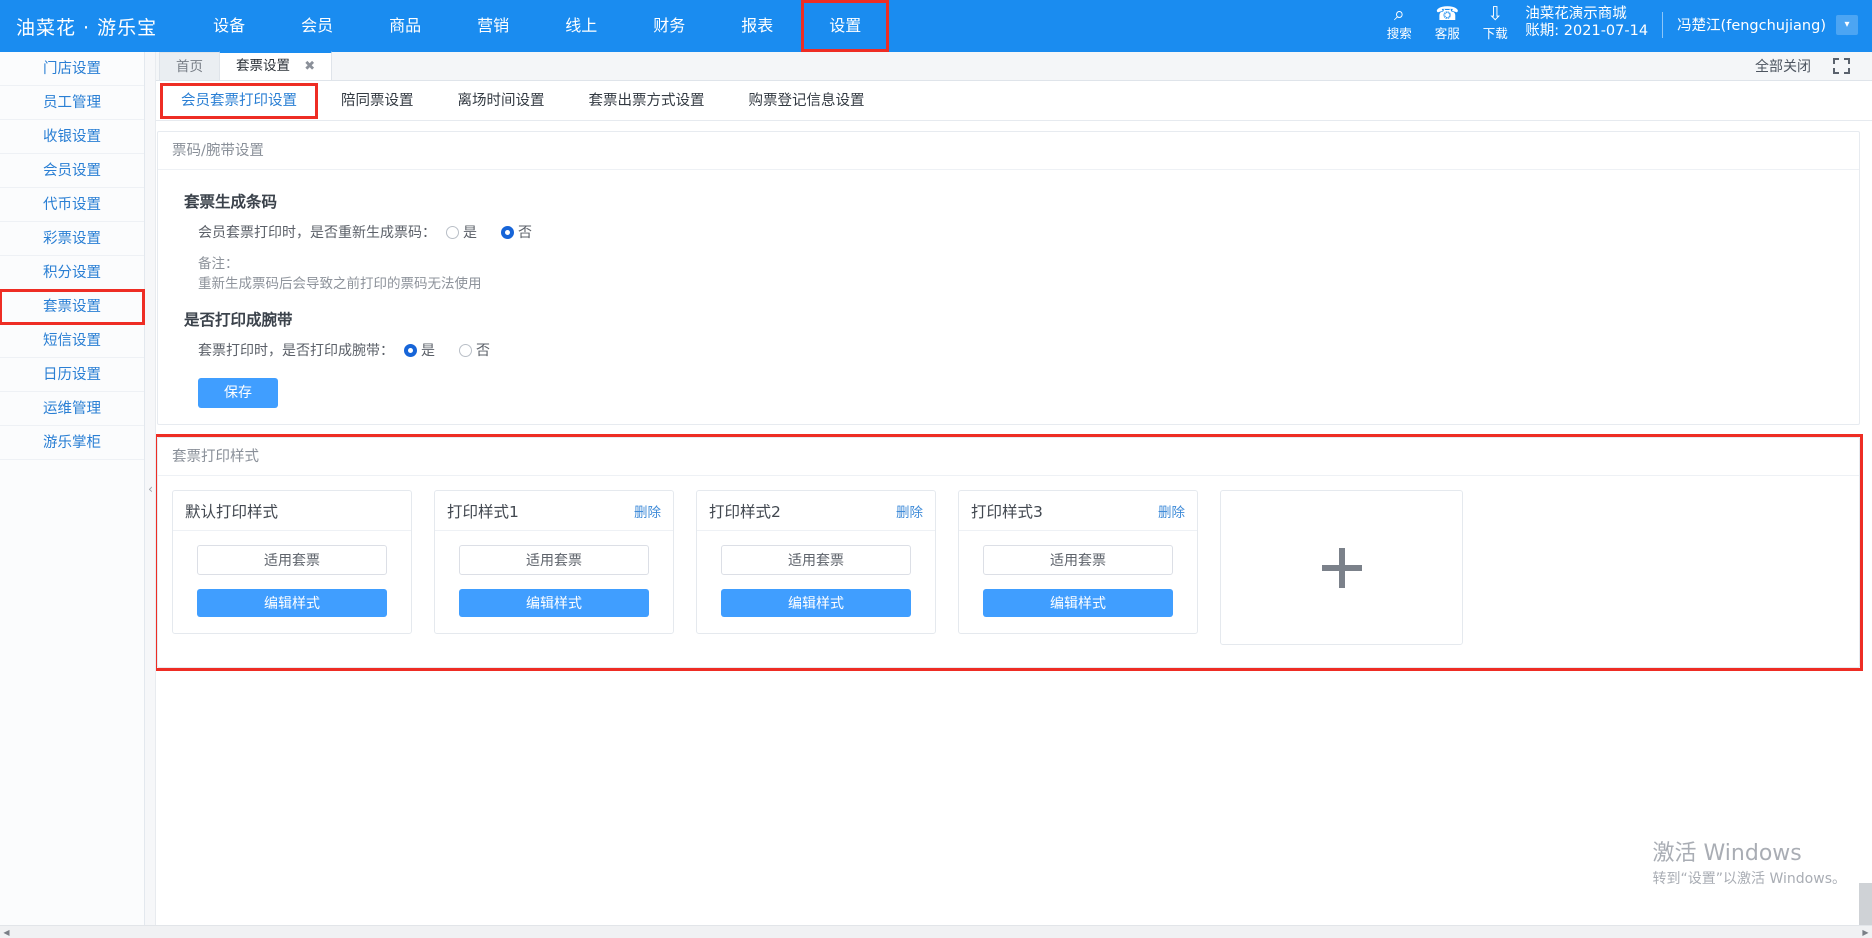 The image size is (1872, 938). Describe the element at coordinates (493, 26) in the screenshot. I see `nav-item-marketing: 营销` at that location.